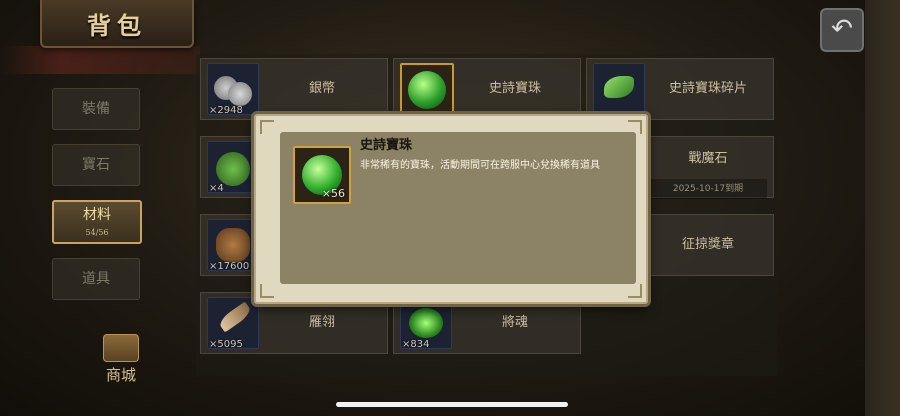 The height and width of the screenshot is (416, 900). Describe the element at coordinates (97, 232) in the screenshot. I see `tab-capacity: 54/56` at that location.